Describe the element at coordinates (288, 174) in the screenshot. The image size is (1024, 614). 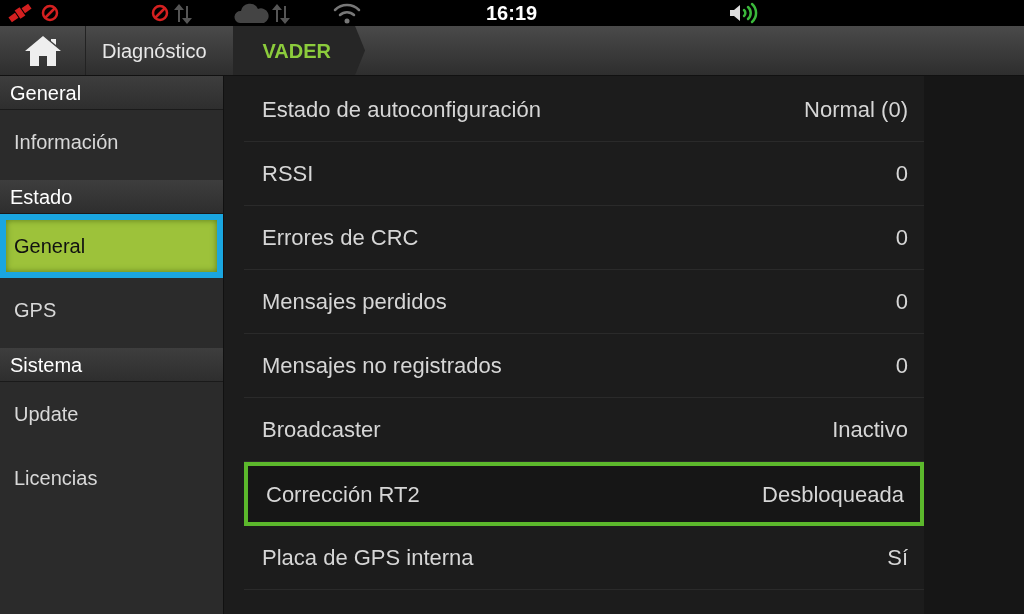
I see `row-label: RSSI` at that location.